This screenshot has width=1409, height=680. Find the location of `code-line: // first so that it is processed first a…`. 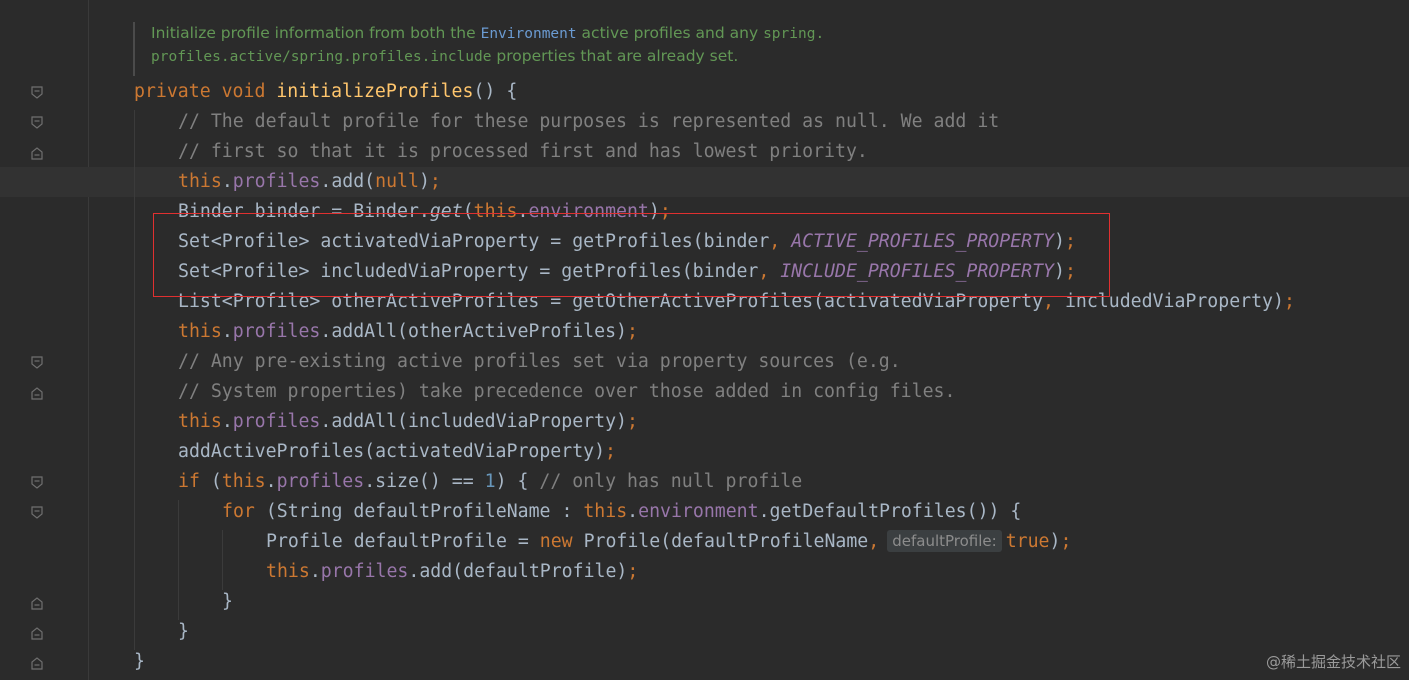

code-line: // first so that it is processed first a… is located at coordinates (523, 152).